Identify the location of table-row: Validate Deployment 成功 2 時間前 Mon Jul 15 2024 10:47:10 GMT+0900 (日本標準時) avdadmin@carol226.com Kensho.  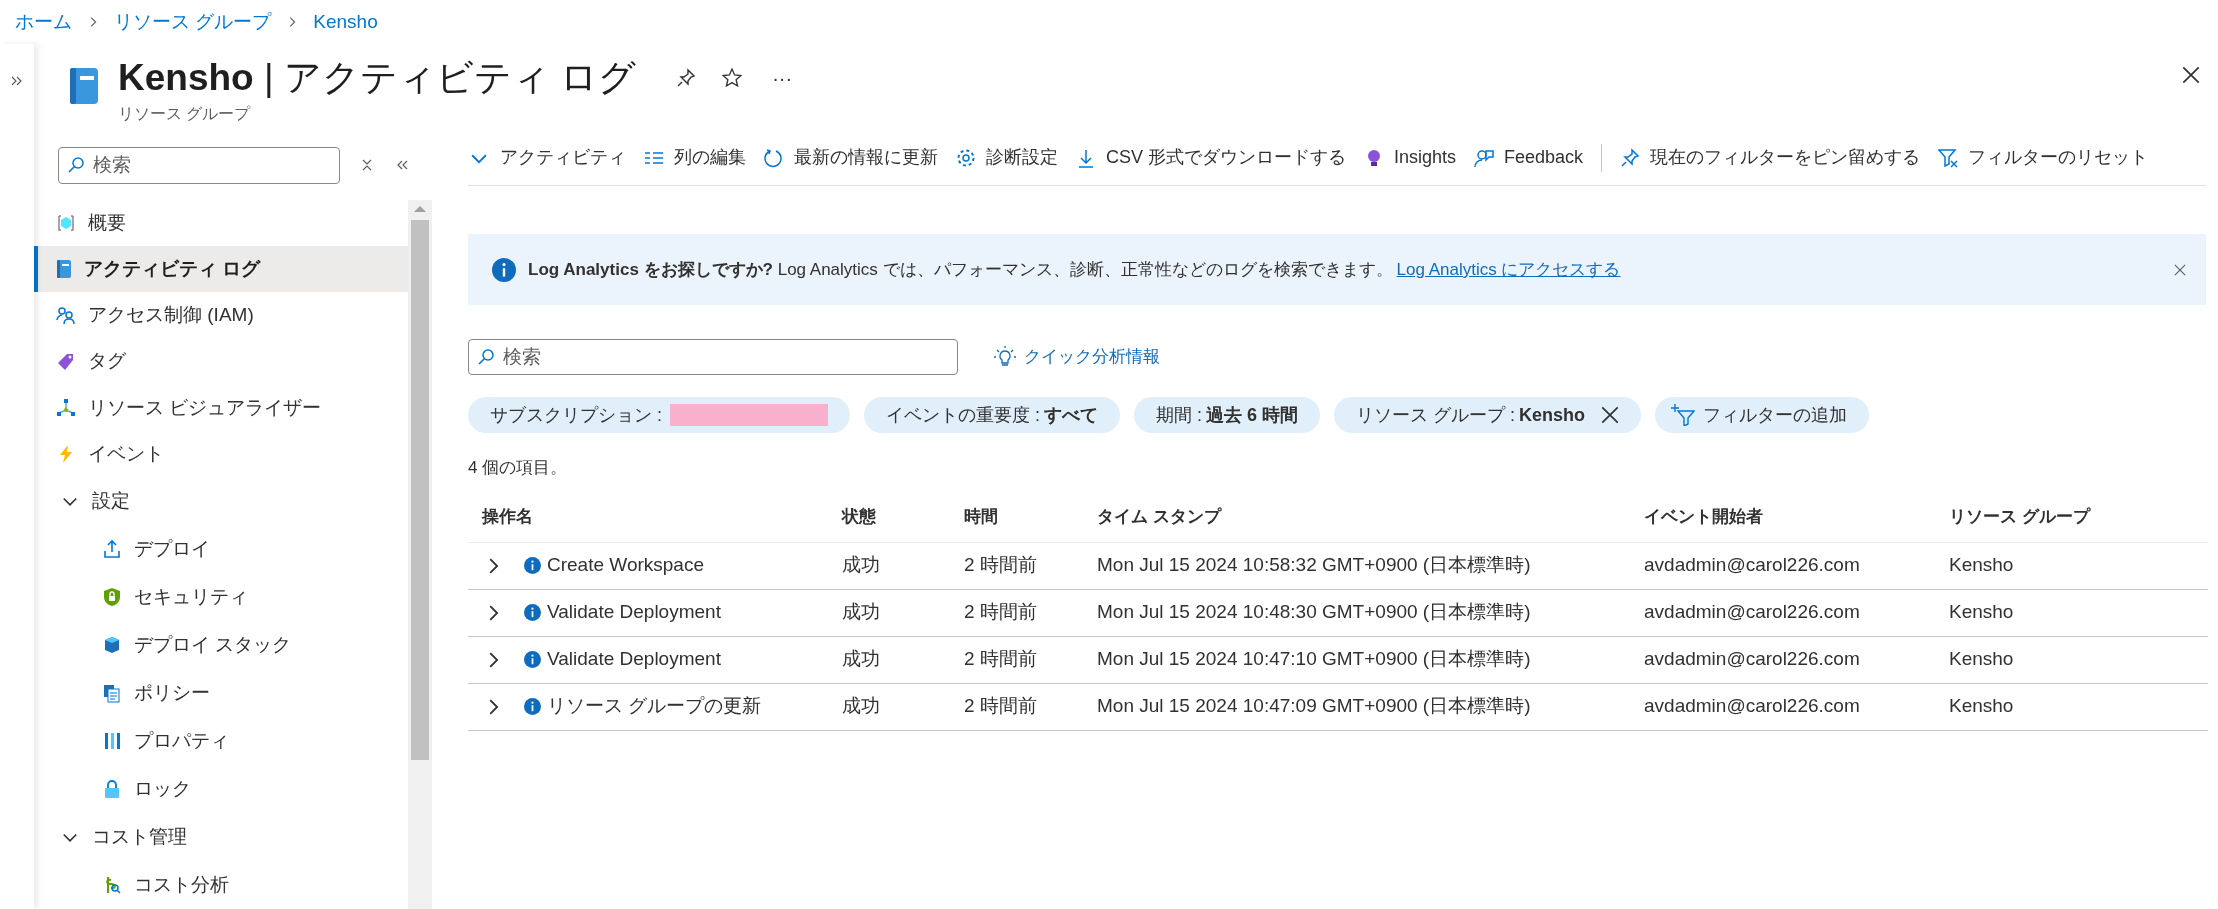
(1338, 660).